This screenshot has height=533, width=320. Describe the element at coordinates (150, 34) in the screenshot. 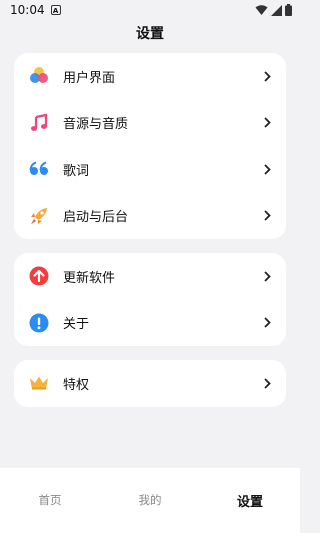

I see `page-title: 设置` at that location.